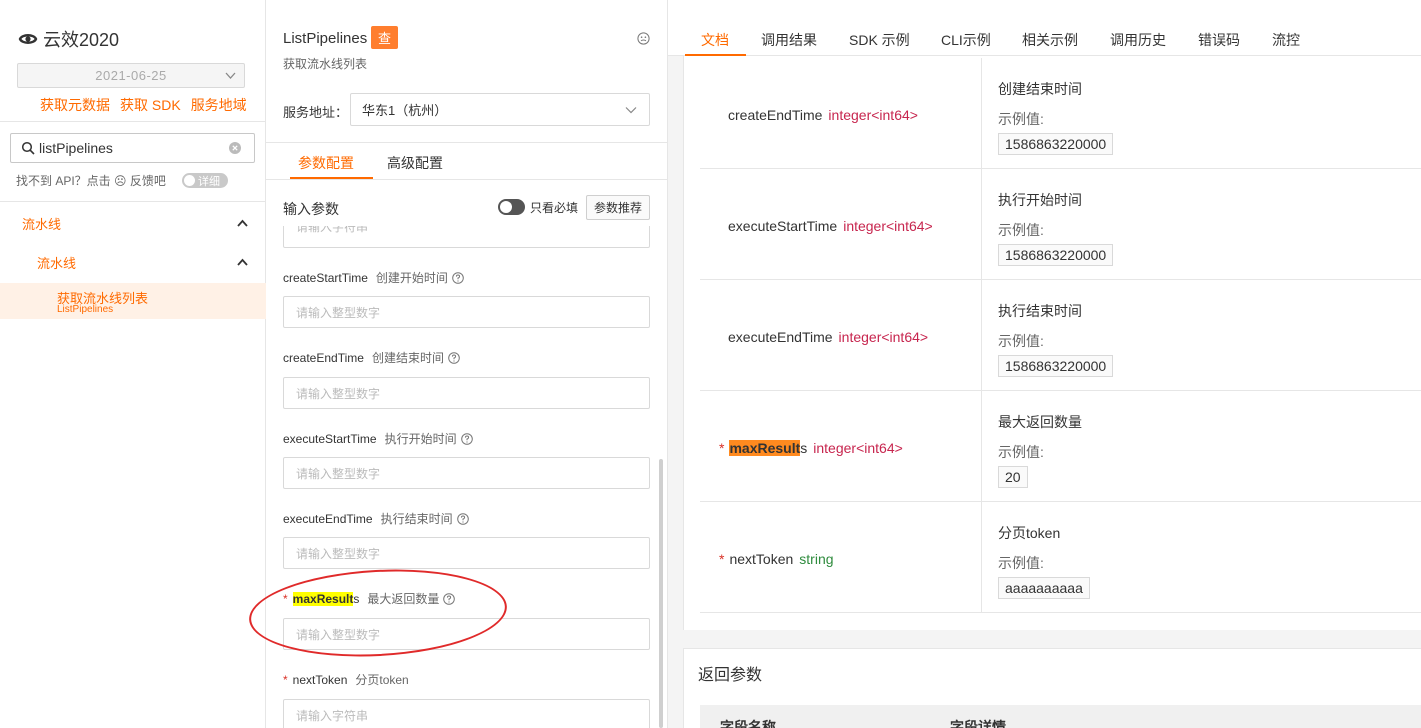 The height and width of the screenshot is (728, 1421). Describe the element at coordinates (205, 180) in the screenshot. I see `detail-toggle: 详细` at that location.